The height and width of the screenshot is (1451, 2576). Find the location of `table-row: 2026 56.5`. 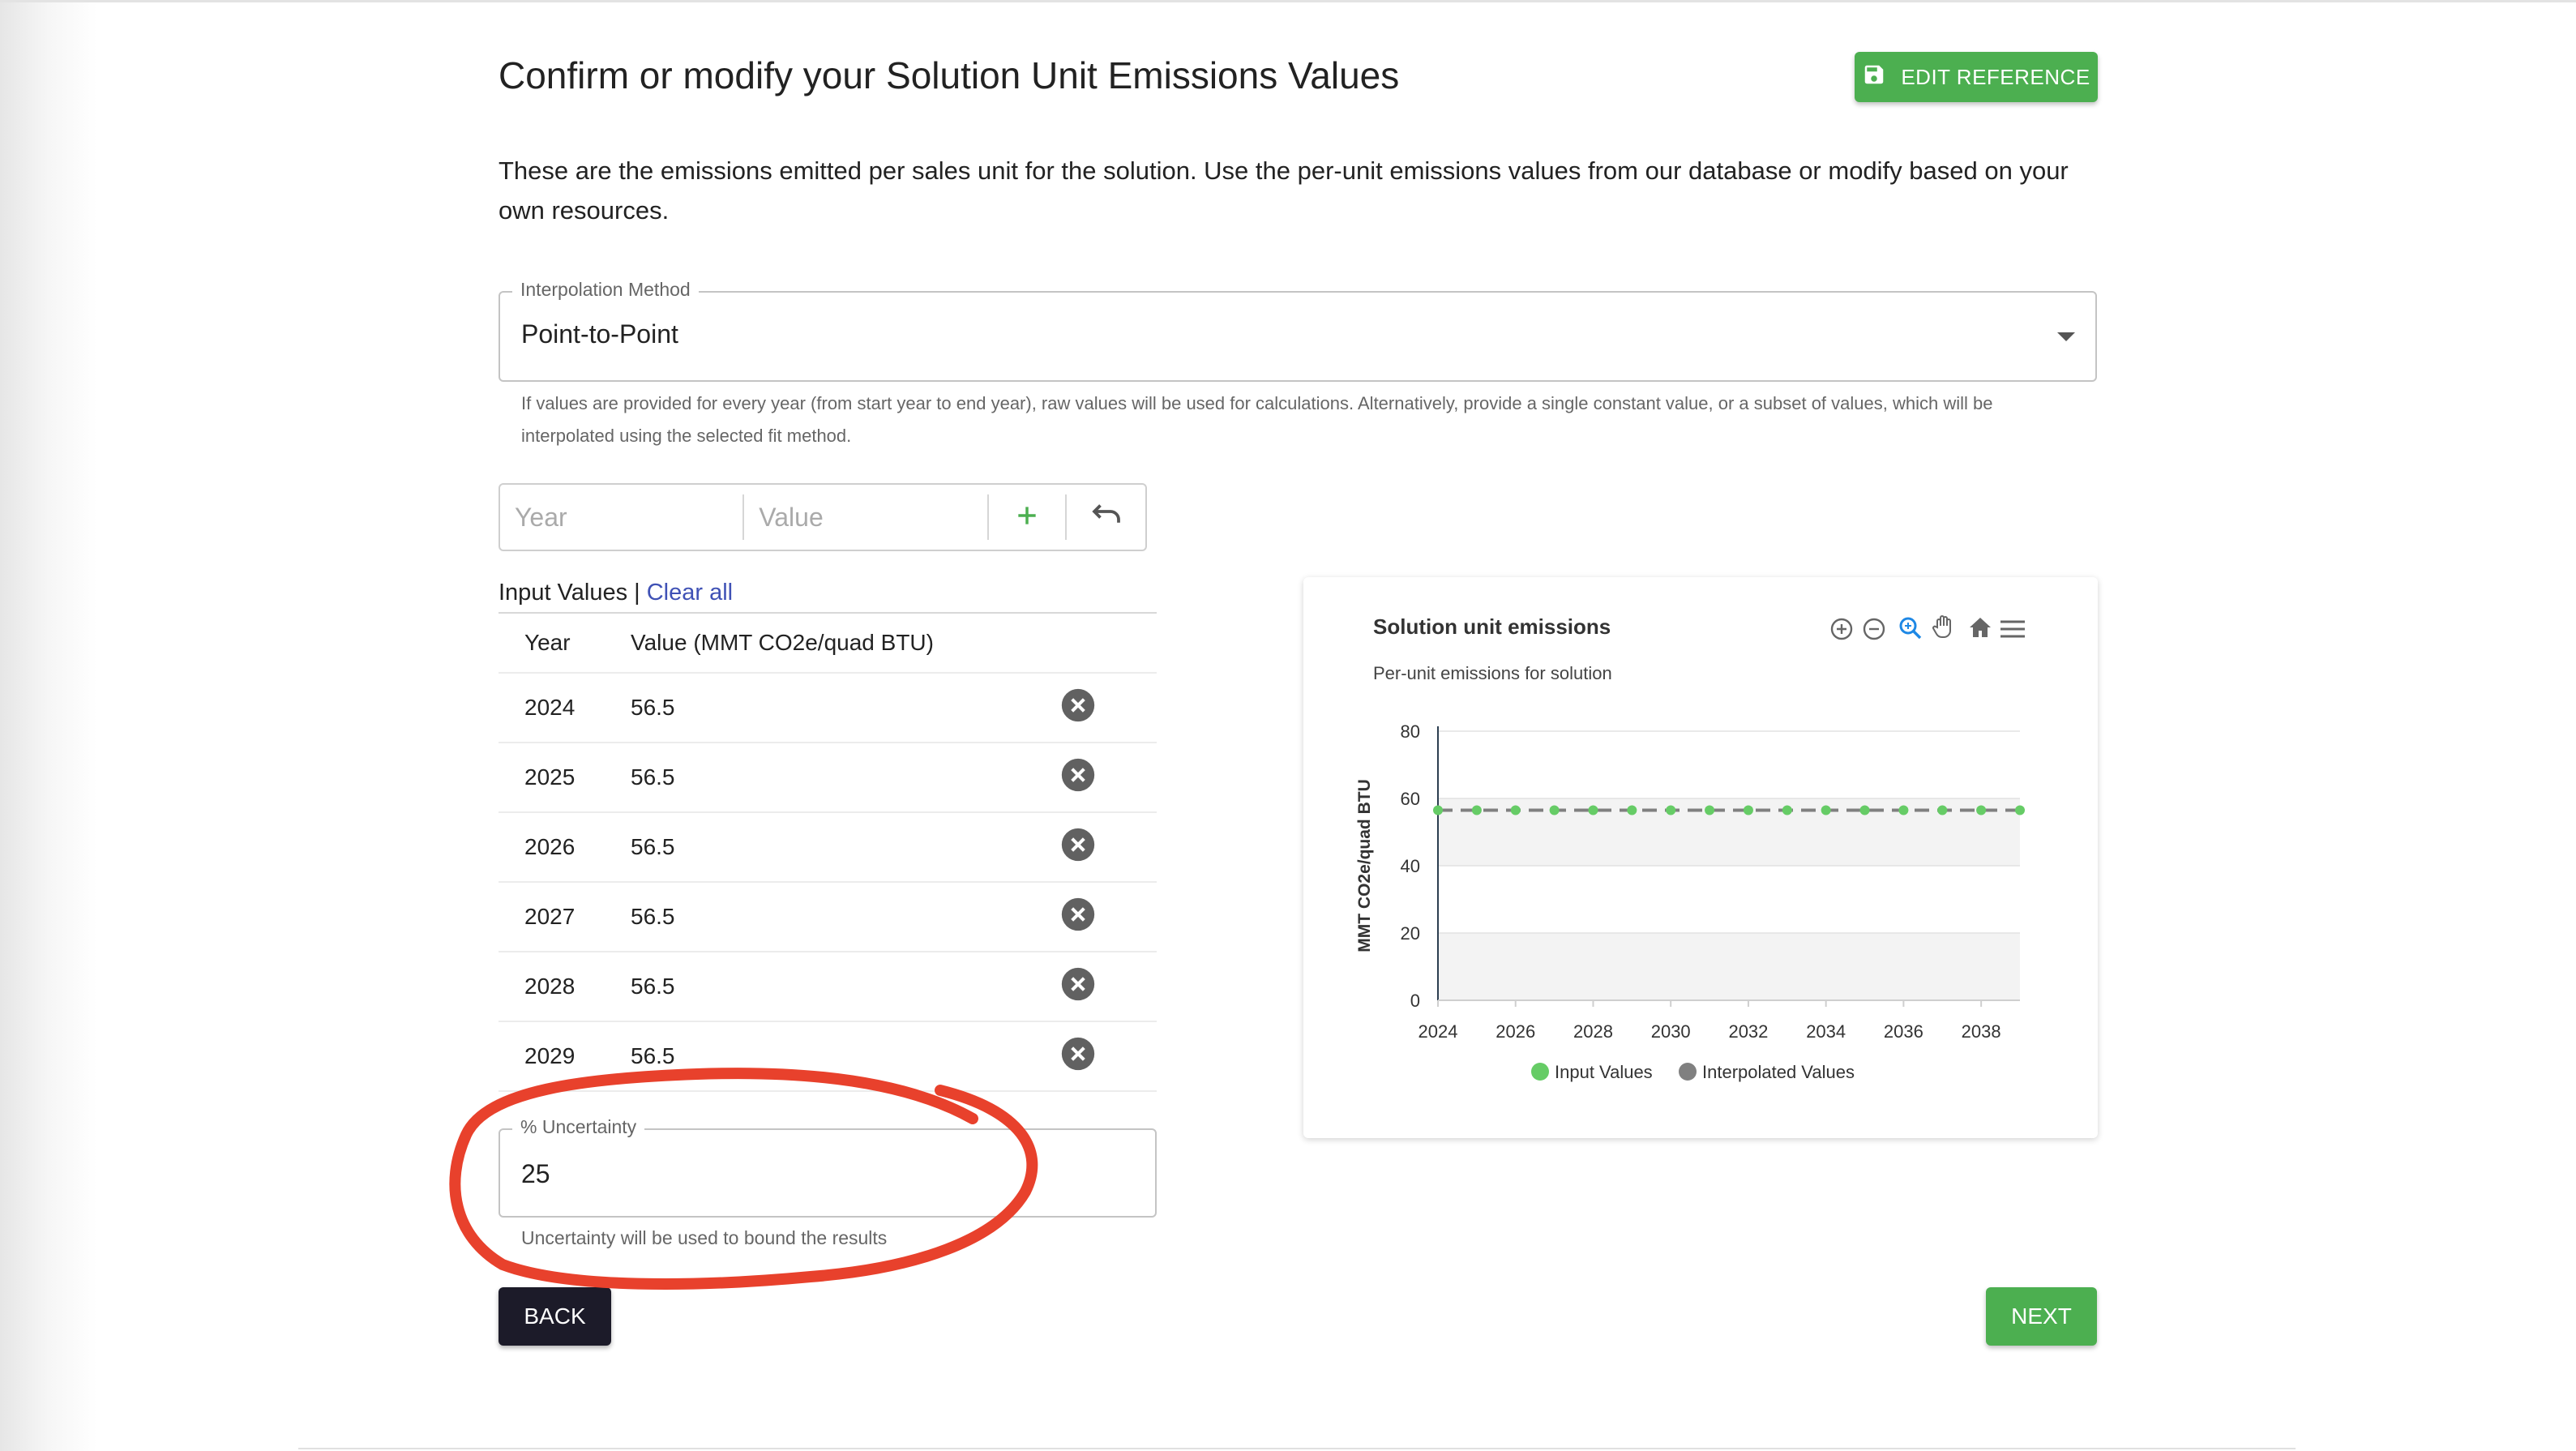

table-row: 2026 56.5 is located at coordinates (828, 848).